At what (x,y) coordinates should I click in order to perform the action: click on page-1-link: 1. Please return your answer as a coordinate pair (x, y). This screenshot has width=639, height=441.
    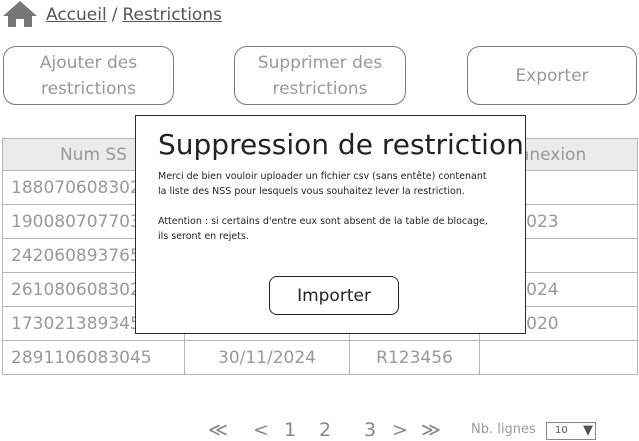
    Looking at the image, I should click on (290, 430).